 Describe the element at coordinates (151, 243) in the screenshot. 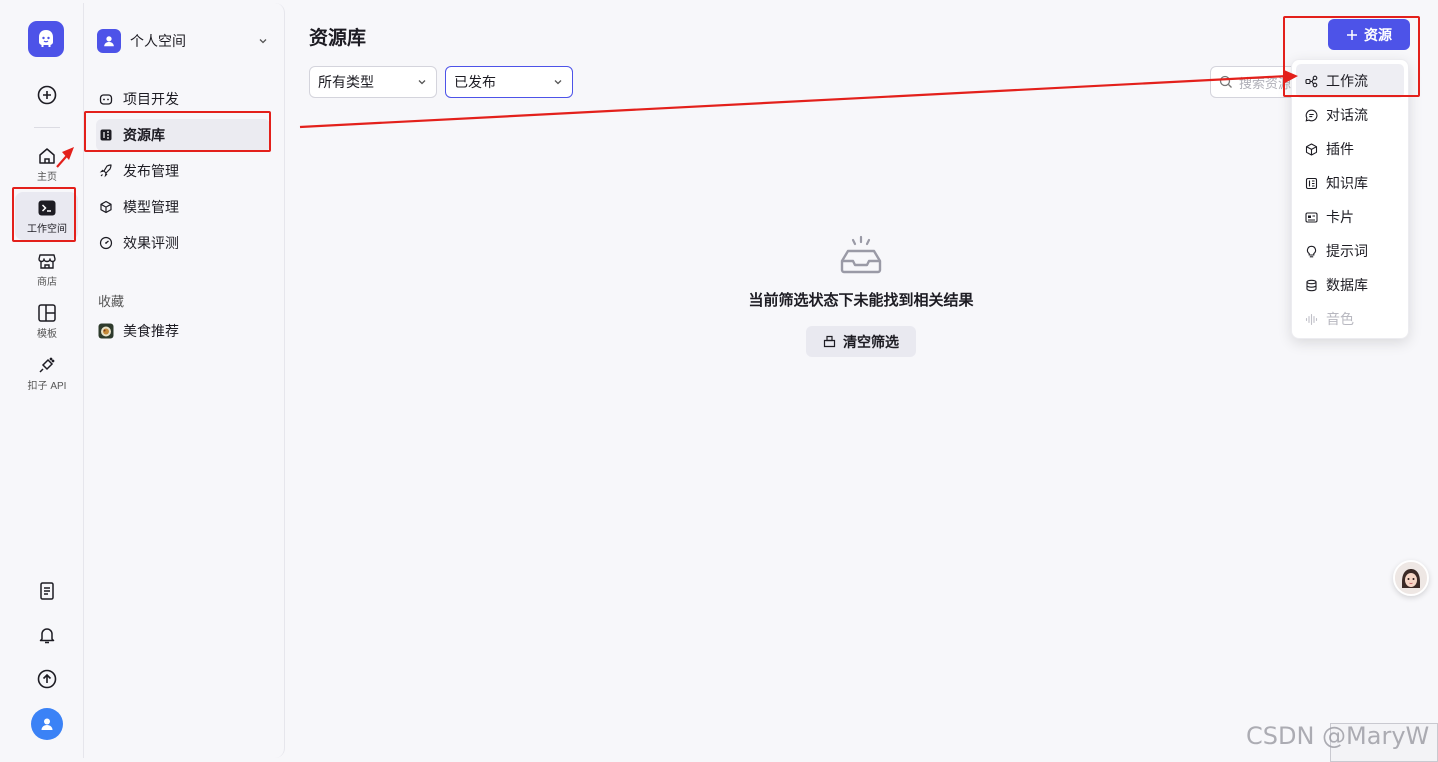

I see `sidebar-item-label: 效果评测` at that location.